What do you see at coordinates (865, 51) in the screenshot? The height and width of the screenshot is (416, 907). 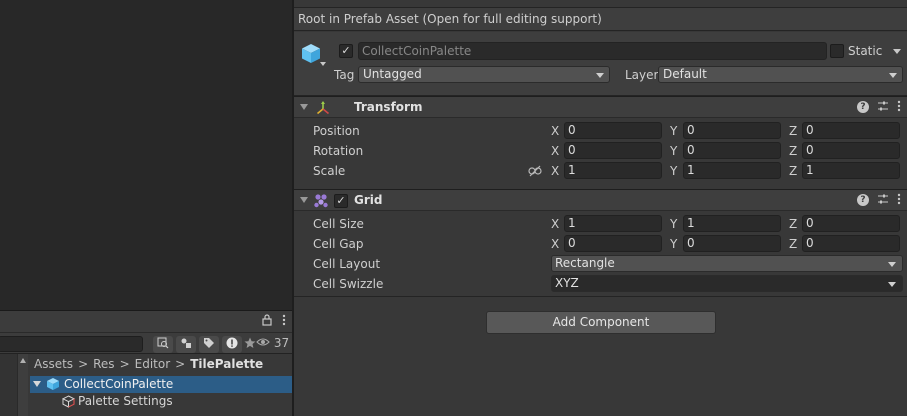 I see `static-label: Static` at bounding box center [865, 51].